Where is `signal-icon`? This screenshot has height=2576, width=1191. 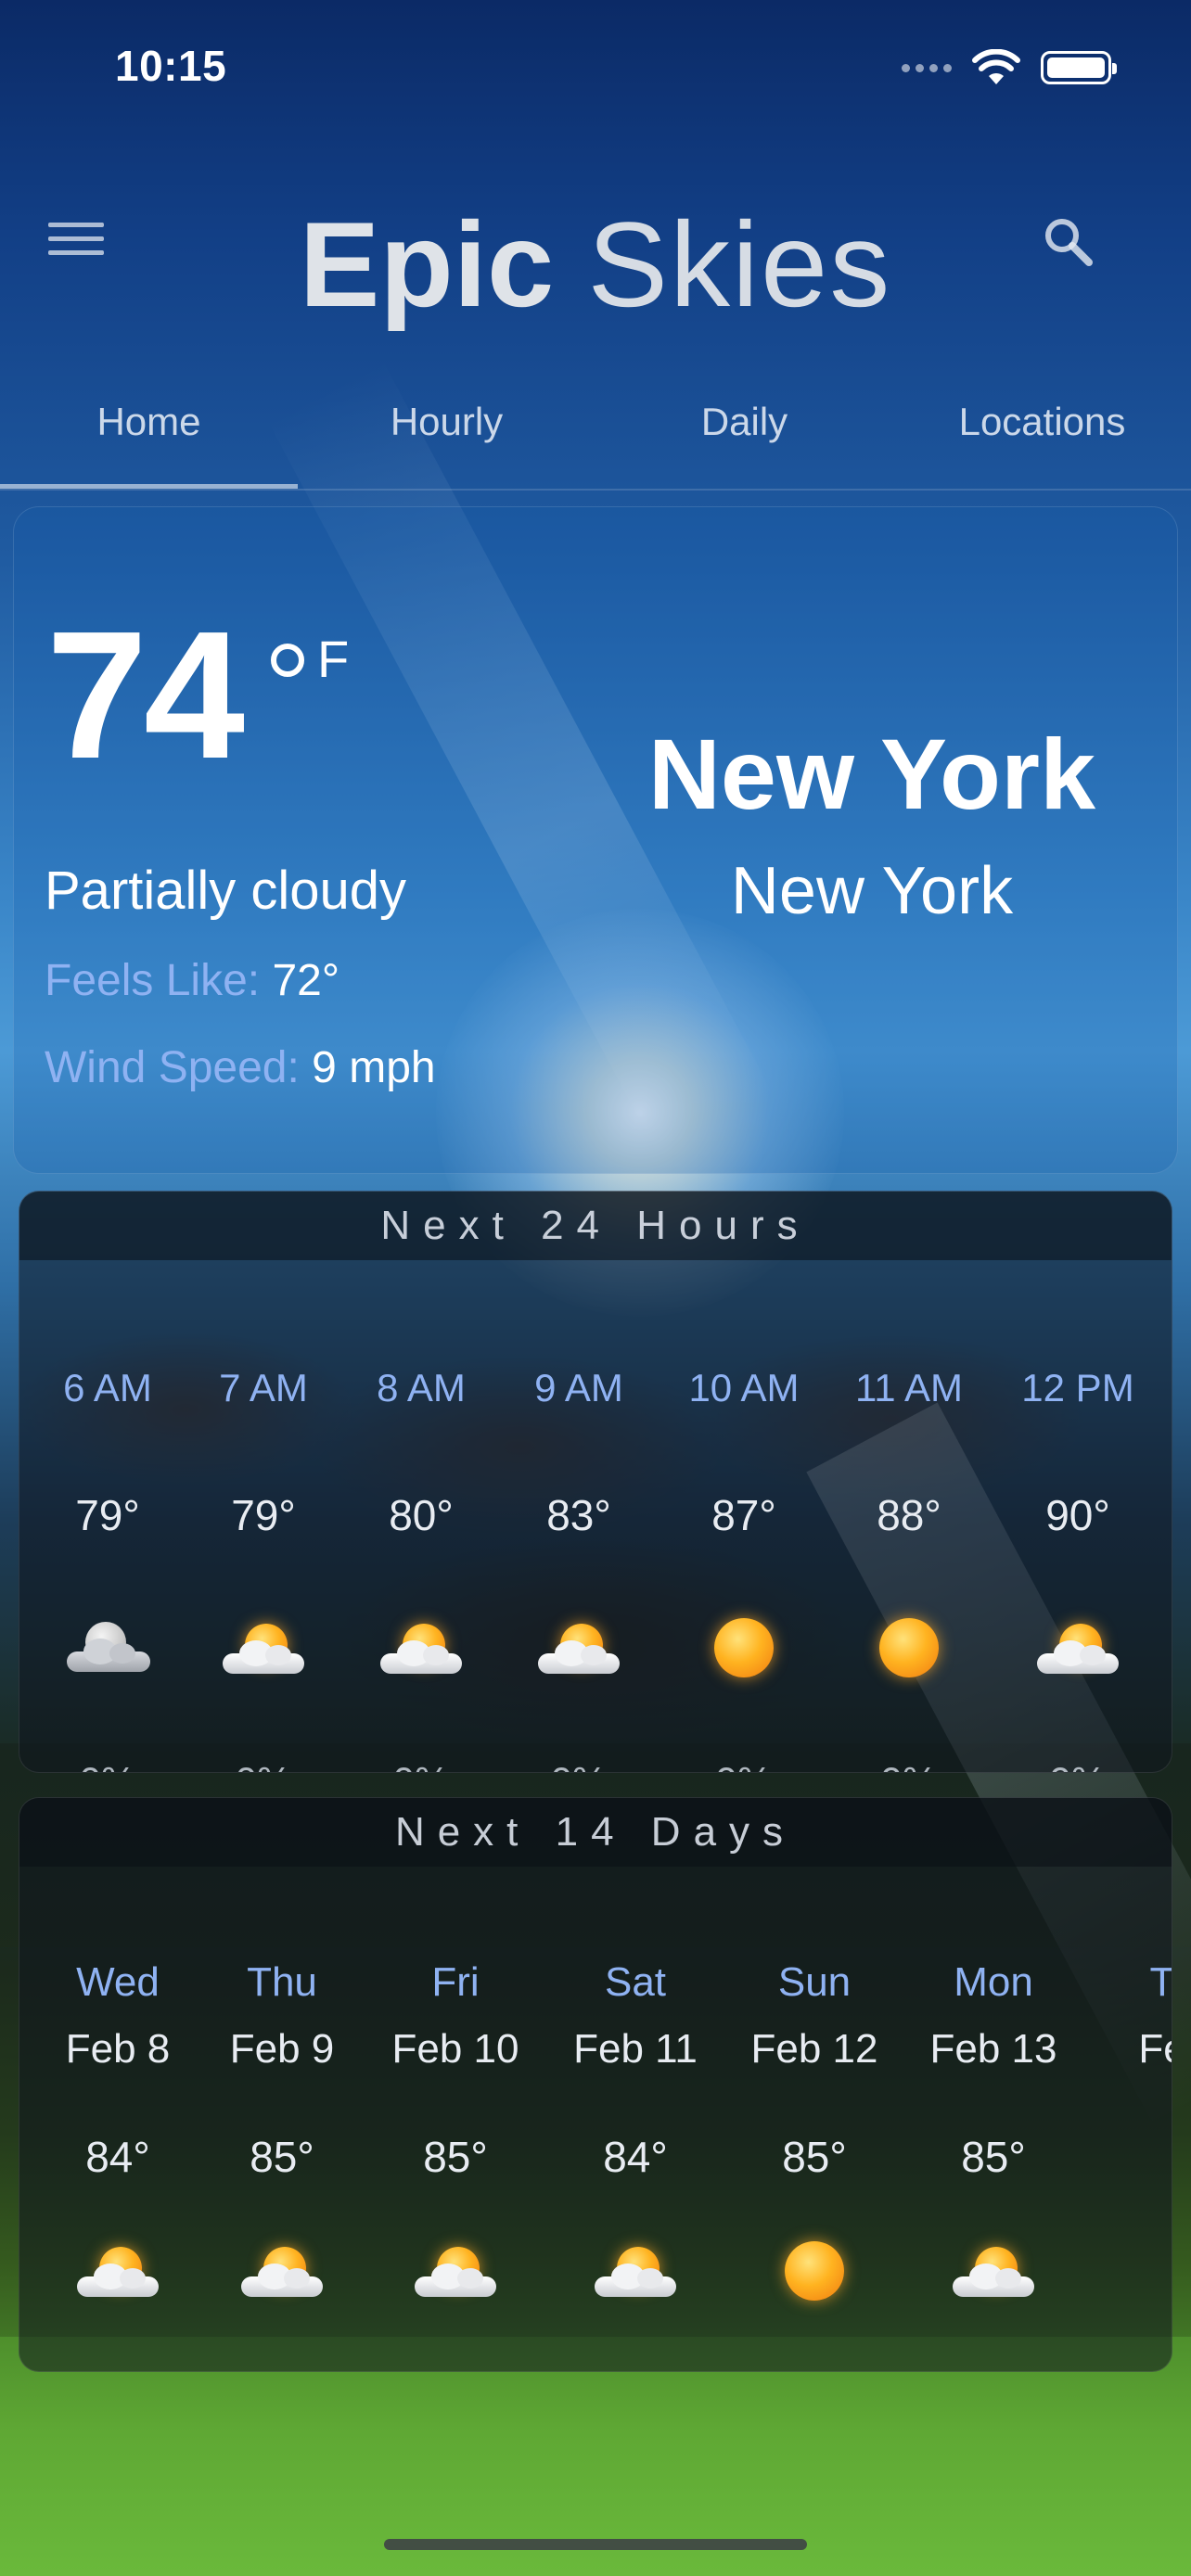 signal-icon is located at coordinates (927, 67).